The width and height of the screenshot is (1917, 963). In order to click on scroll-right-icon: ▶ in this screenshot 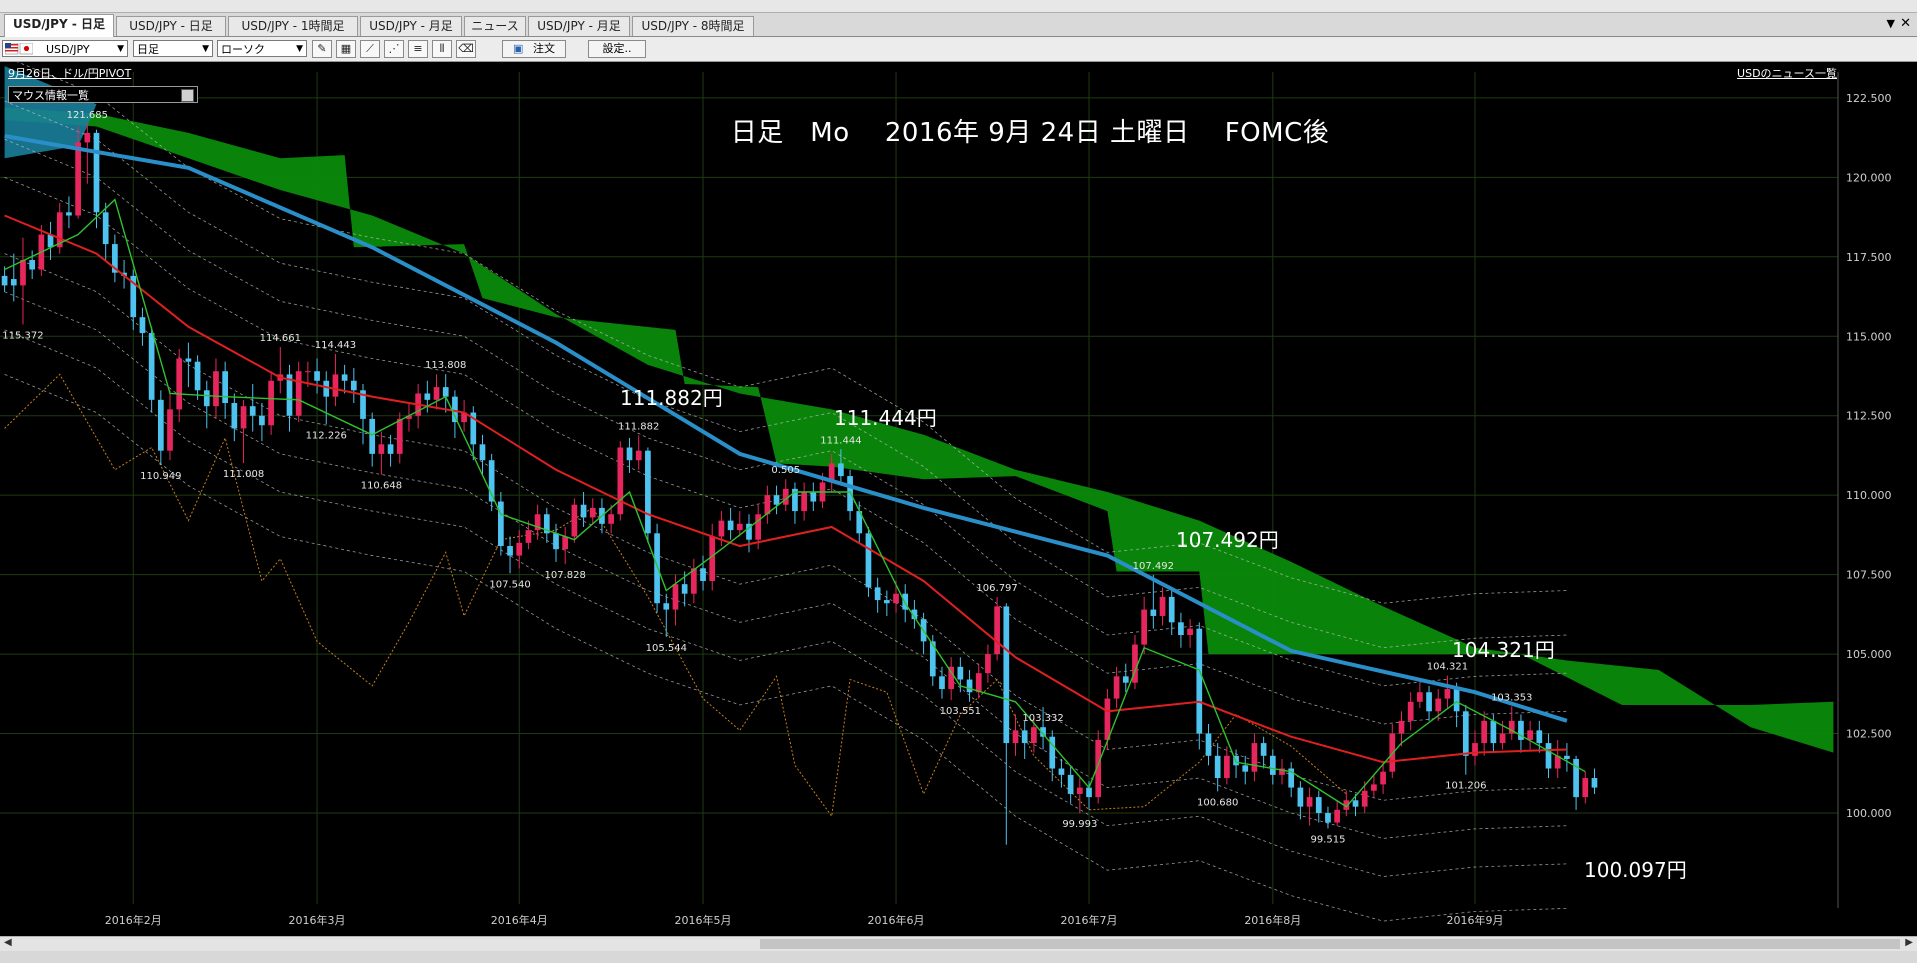, I will do `click(1909, 942)`.